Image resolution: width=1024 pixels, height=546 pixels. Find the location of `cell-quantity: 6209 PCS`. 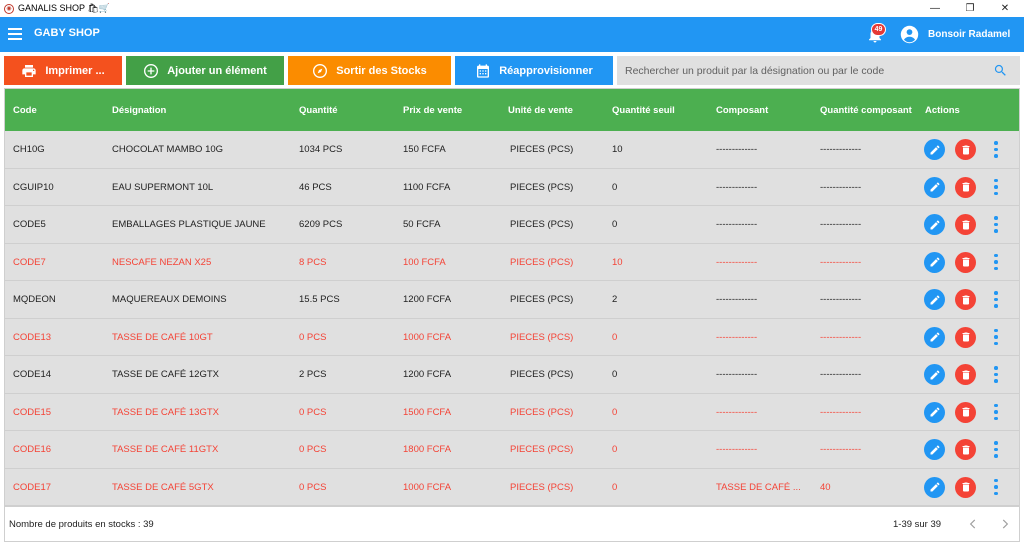

cell-quantity: 6209 PCS is located at coordinates (321, 224).